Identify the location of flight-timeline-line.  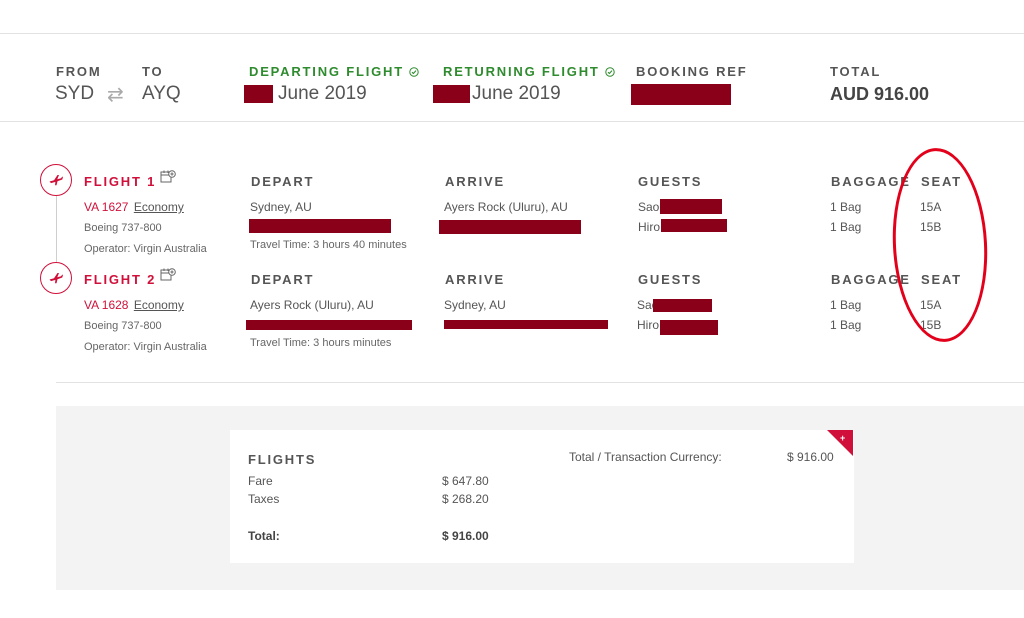
(56, 230).